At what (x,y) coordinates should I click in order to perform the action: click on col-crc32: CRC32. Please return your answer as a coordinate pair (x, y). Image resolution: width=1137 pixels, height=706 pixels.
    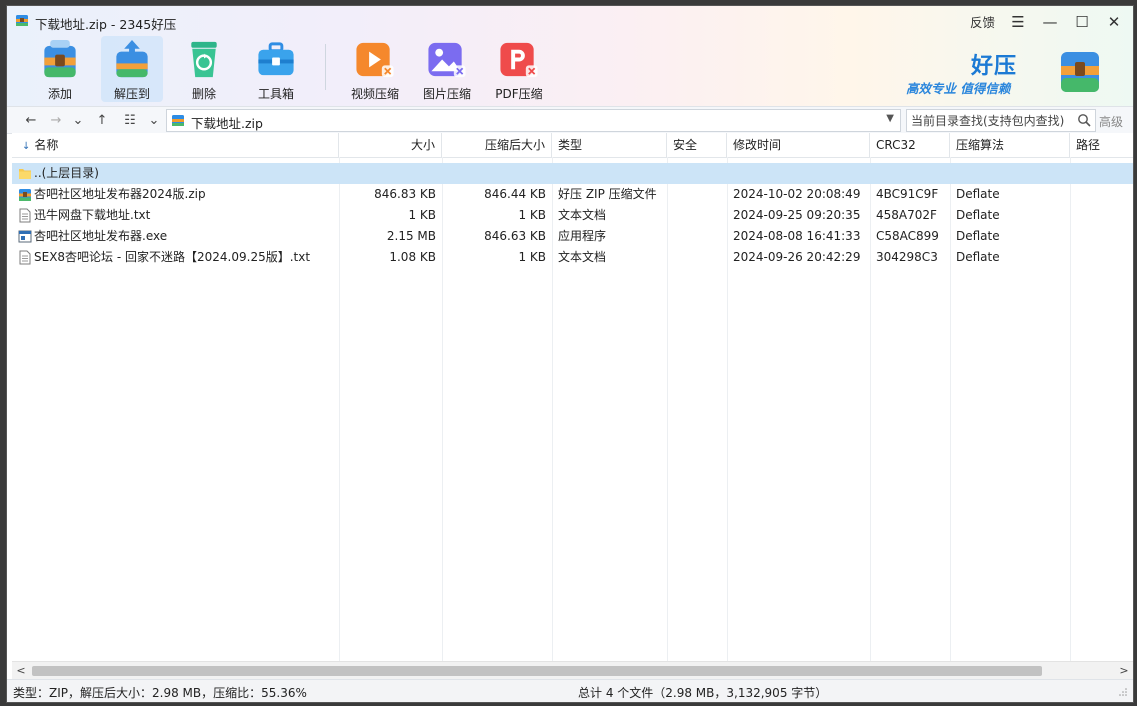
    Looking at the image, I should click on (910, 145).